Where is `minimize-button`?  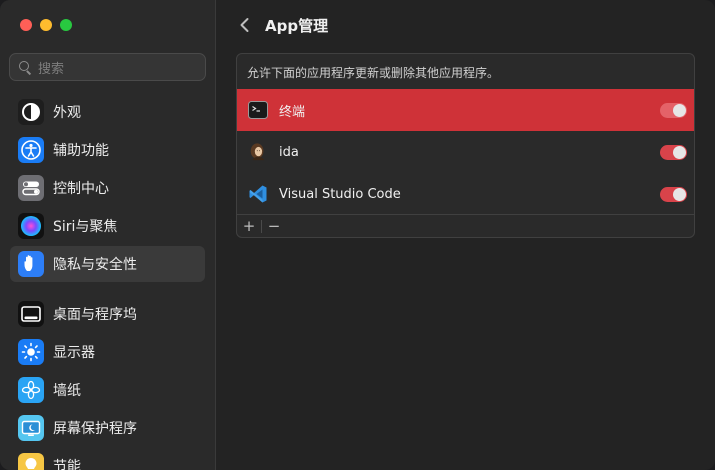
minimize-button is located at coordinates (46, 25).